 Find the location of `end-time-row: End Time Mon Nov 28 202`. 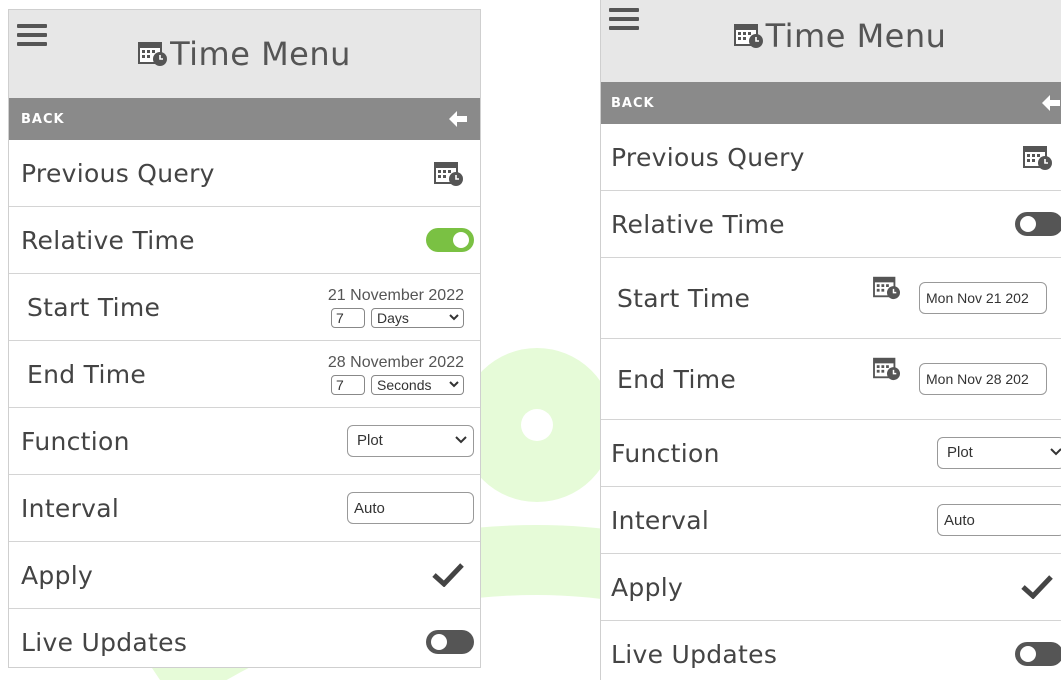

end-time-row: End Time Mon Nov 28 202 is located at coordinates (831, 379).